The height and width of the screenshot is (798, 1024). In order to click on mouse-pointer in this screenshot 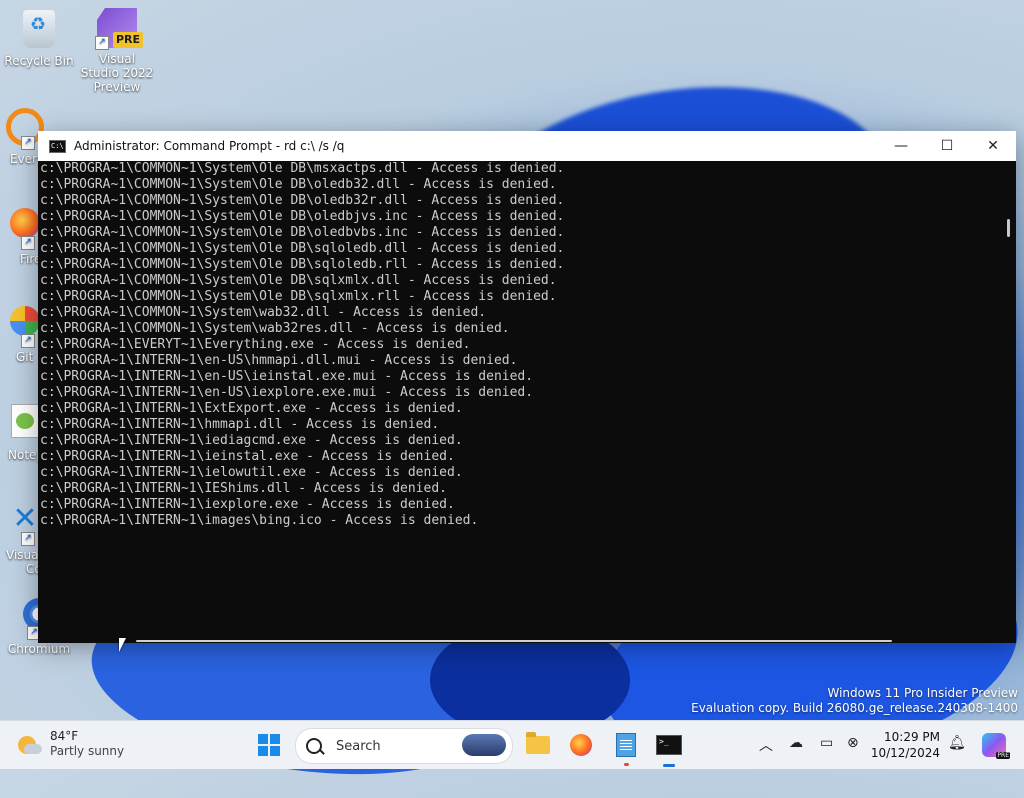, I will do `click(122, 645)`.